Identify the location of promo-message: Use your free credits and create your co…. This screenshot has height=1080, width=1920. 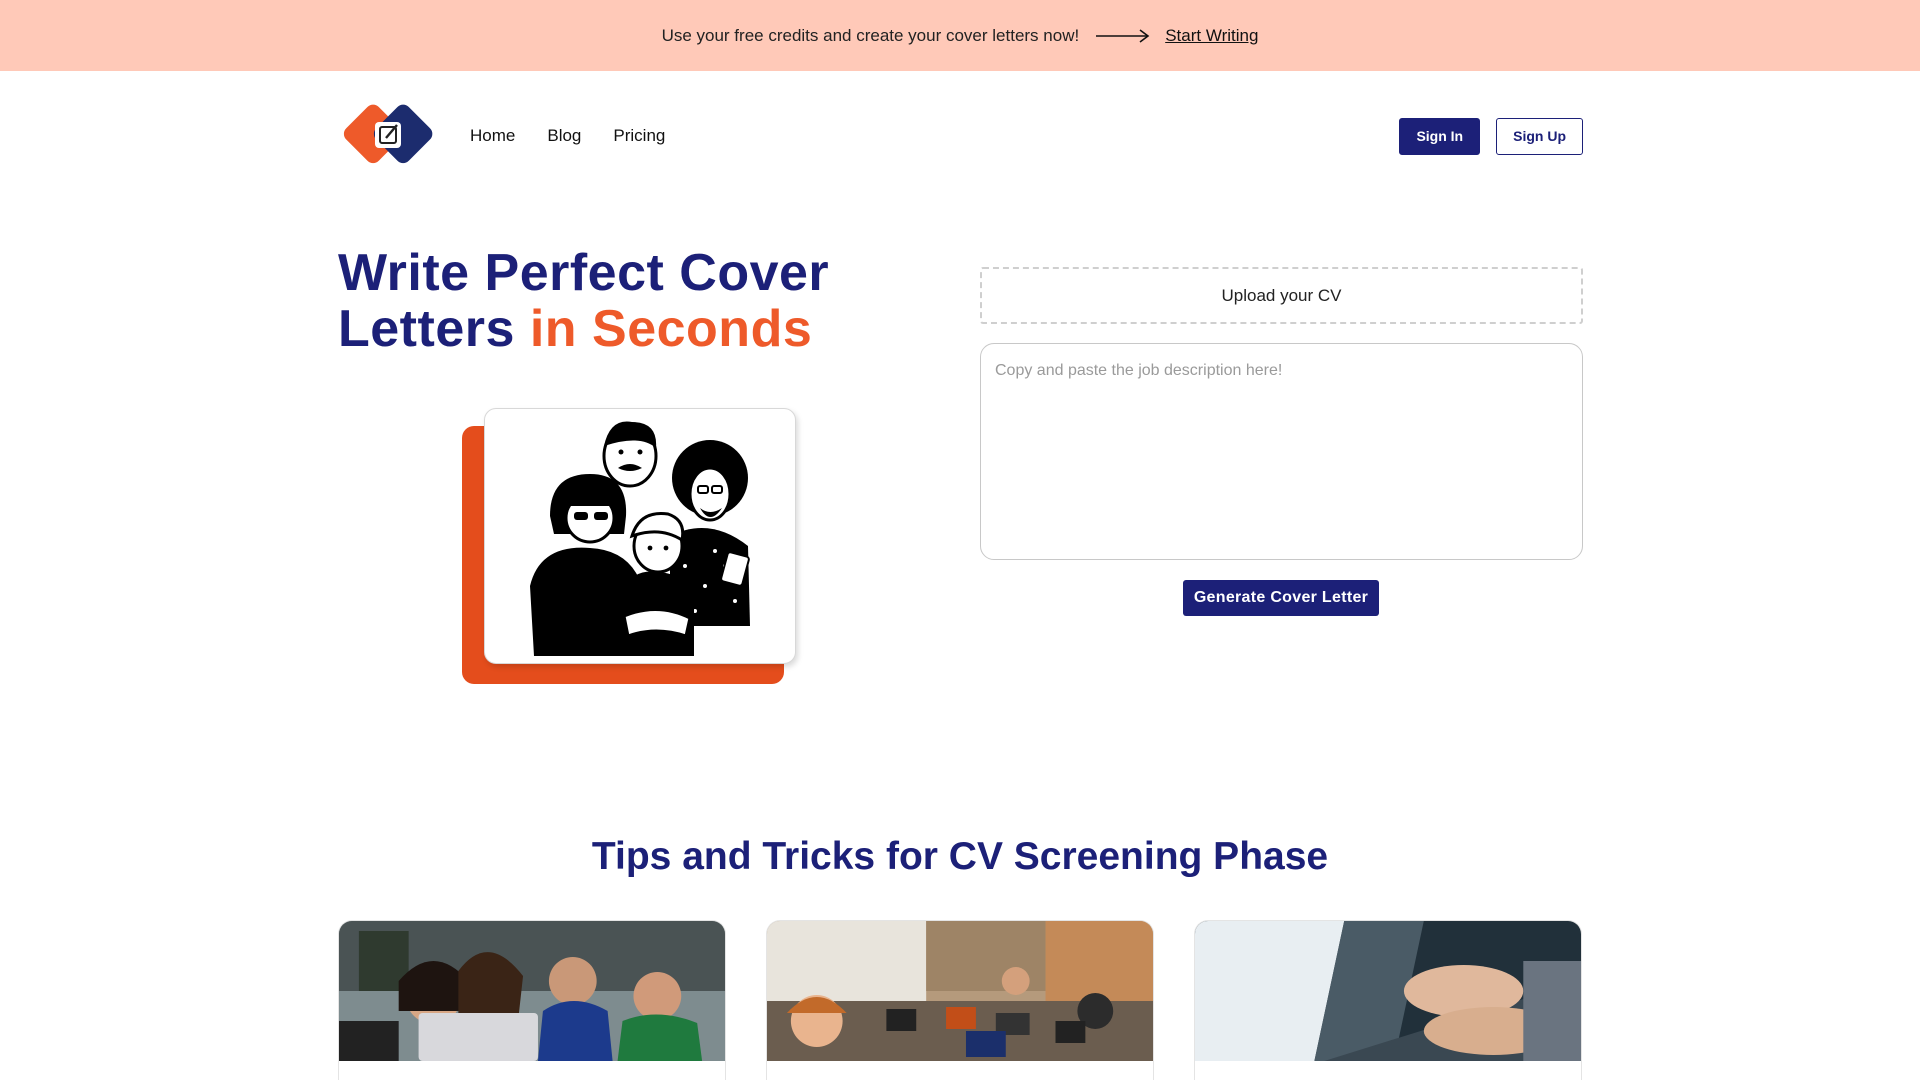
(870, 35).